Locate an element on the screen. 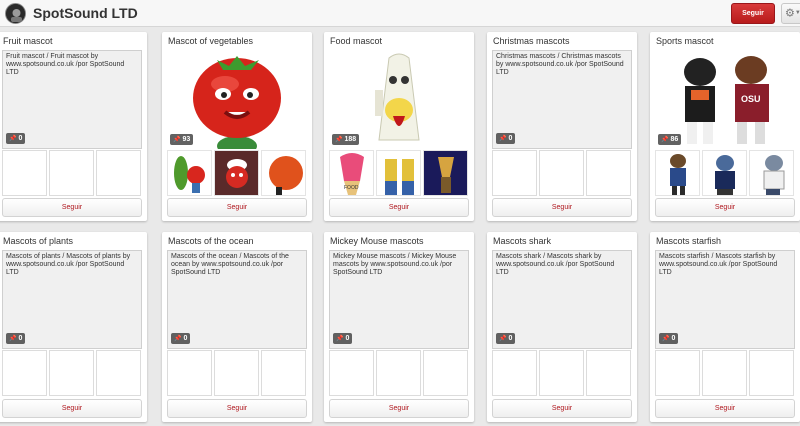  board-title: Mascots shark is located at coordinates (563, 241).